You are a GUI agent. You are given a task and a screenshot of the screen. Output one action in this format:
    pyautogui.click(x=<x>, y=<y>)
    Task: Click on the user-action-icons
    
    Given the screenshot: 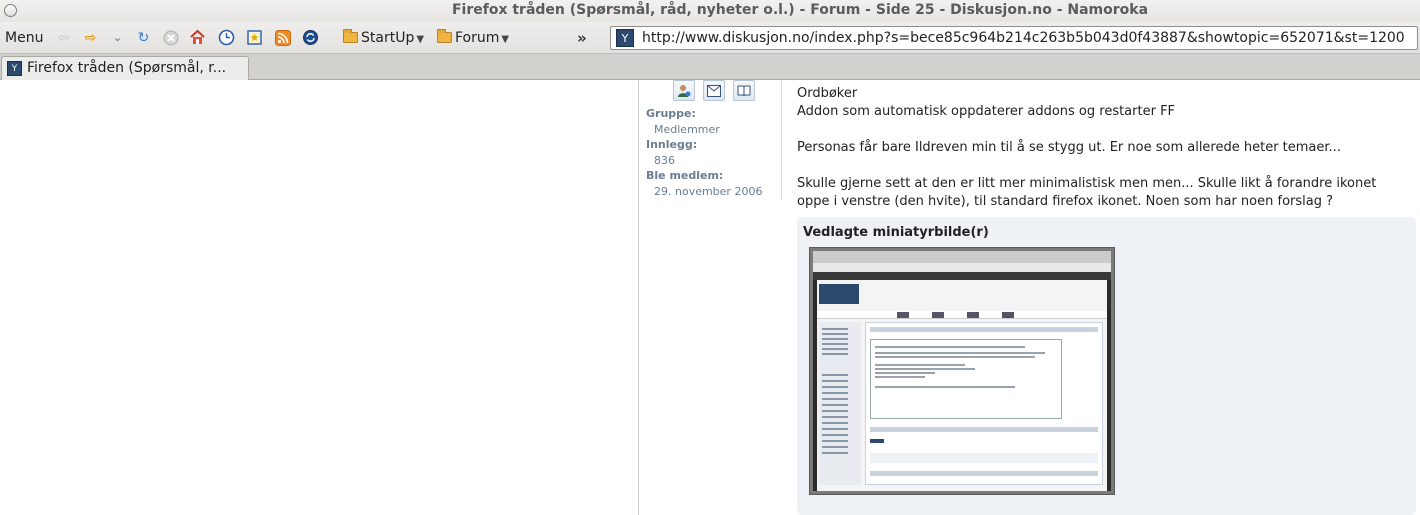 What is the action you would take?
    pyautogui.click(x=714, y=90)
    